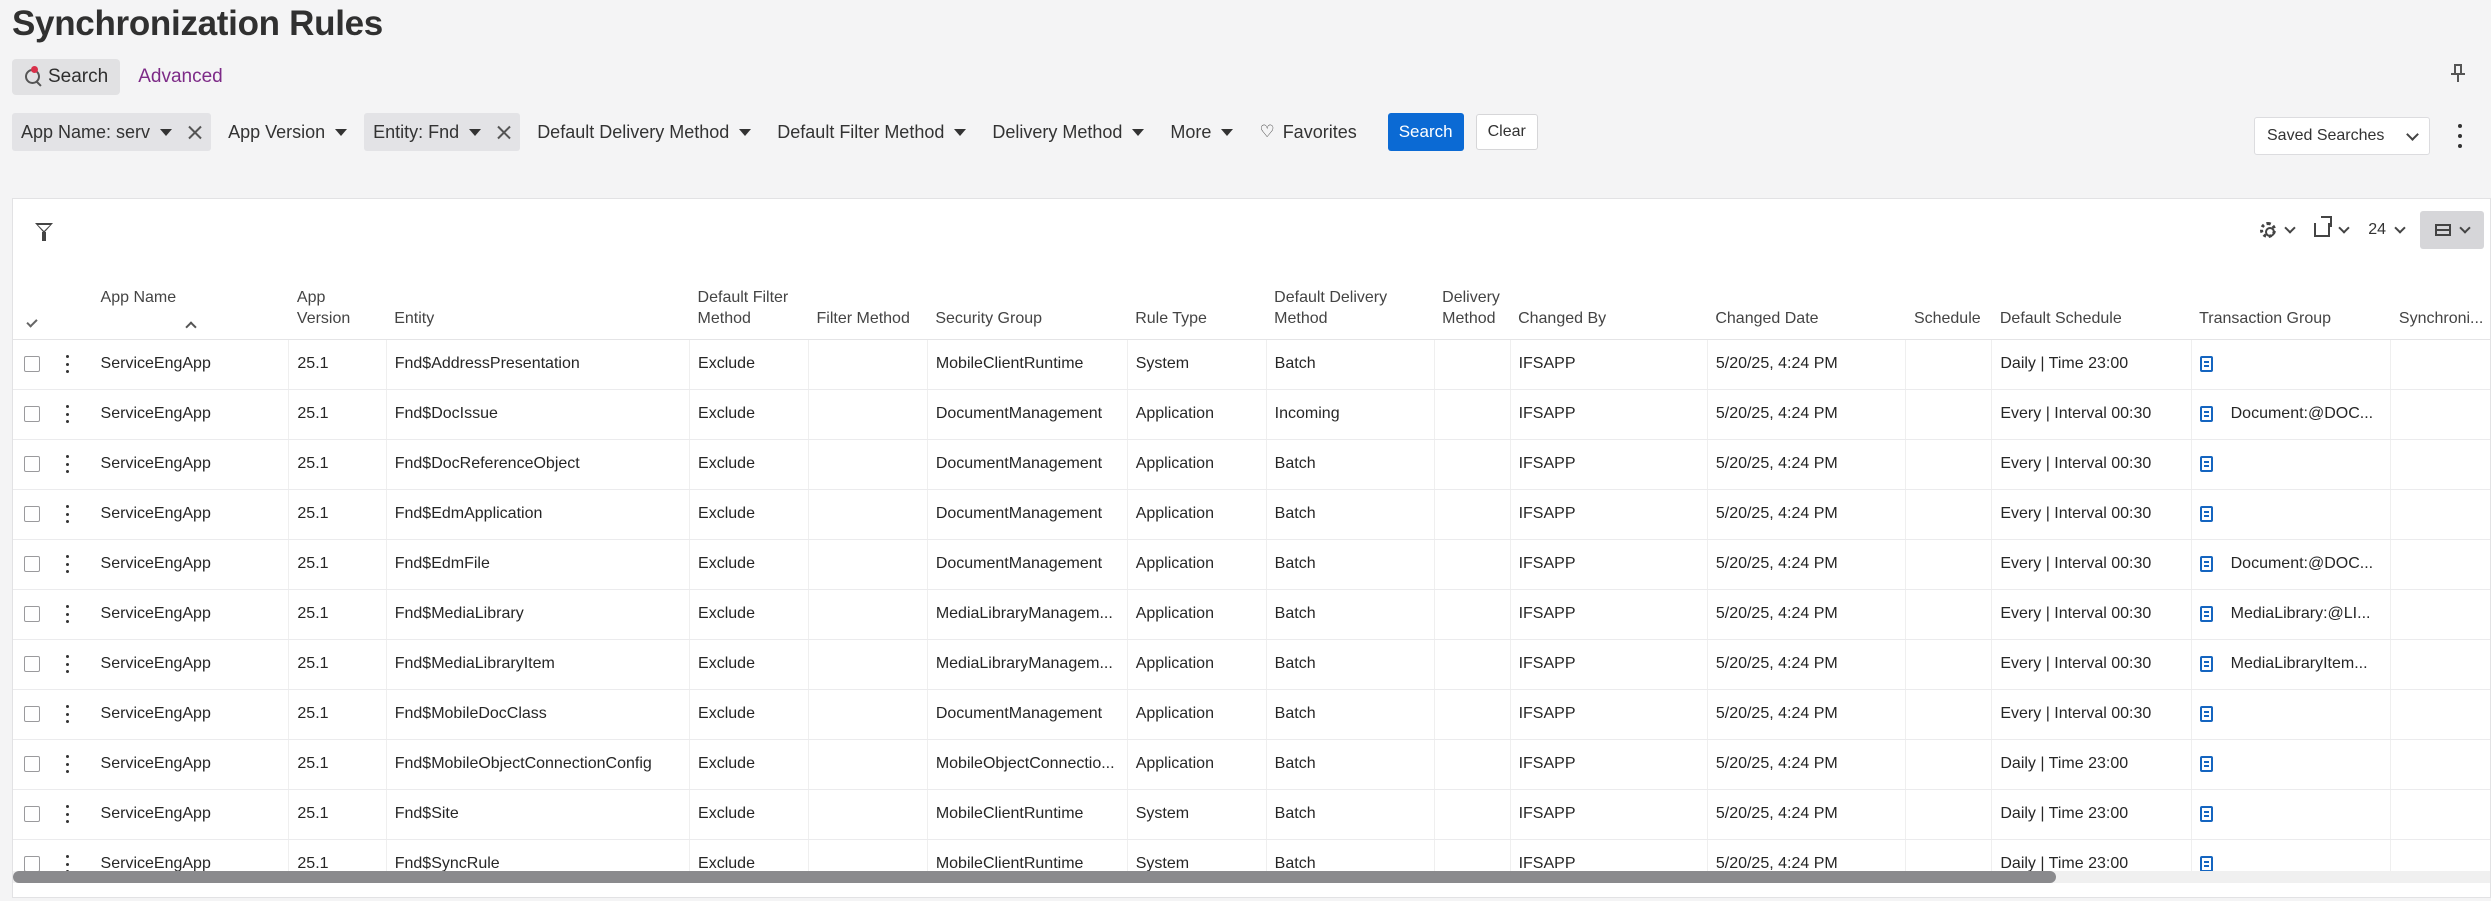 Image resolution: width=2491 pixels, height=901 pixels. I want to click on horizontal-scrollbar, so click(1251, 877).